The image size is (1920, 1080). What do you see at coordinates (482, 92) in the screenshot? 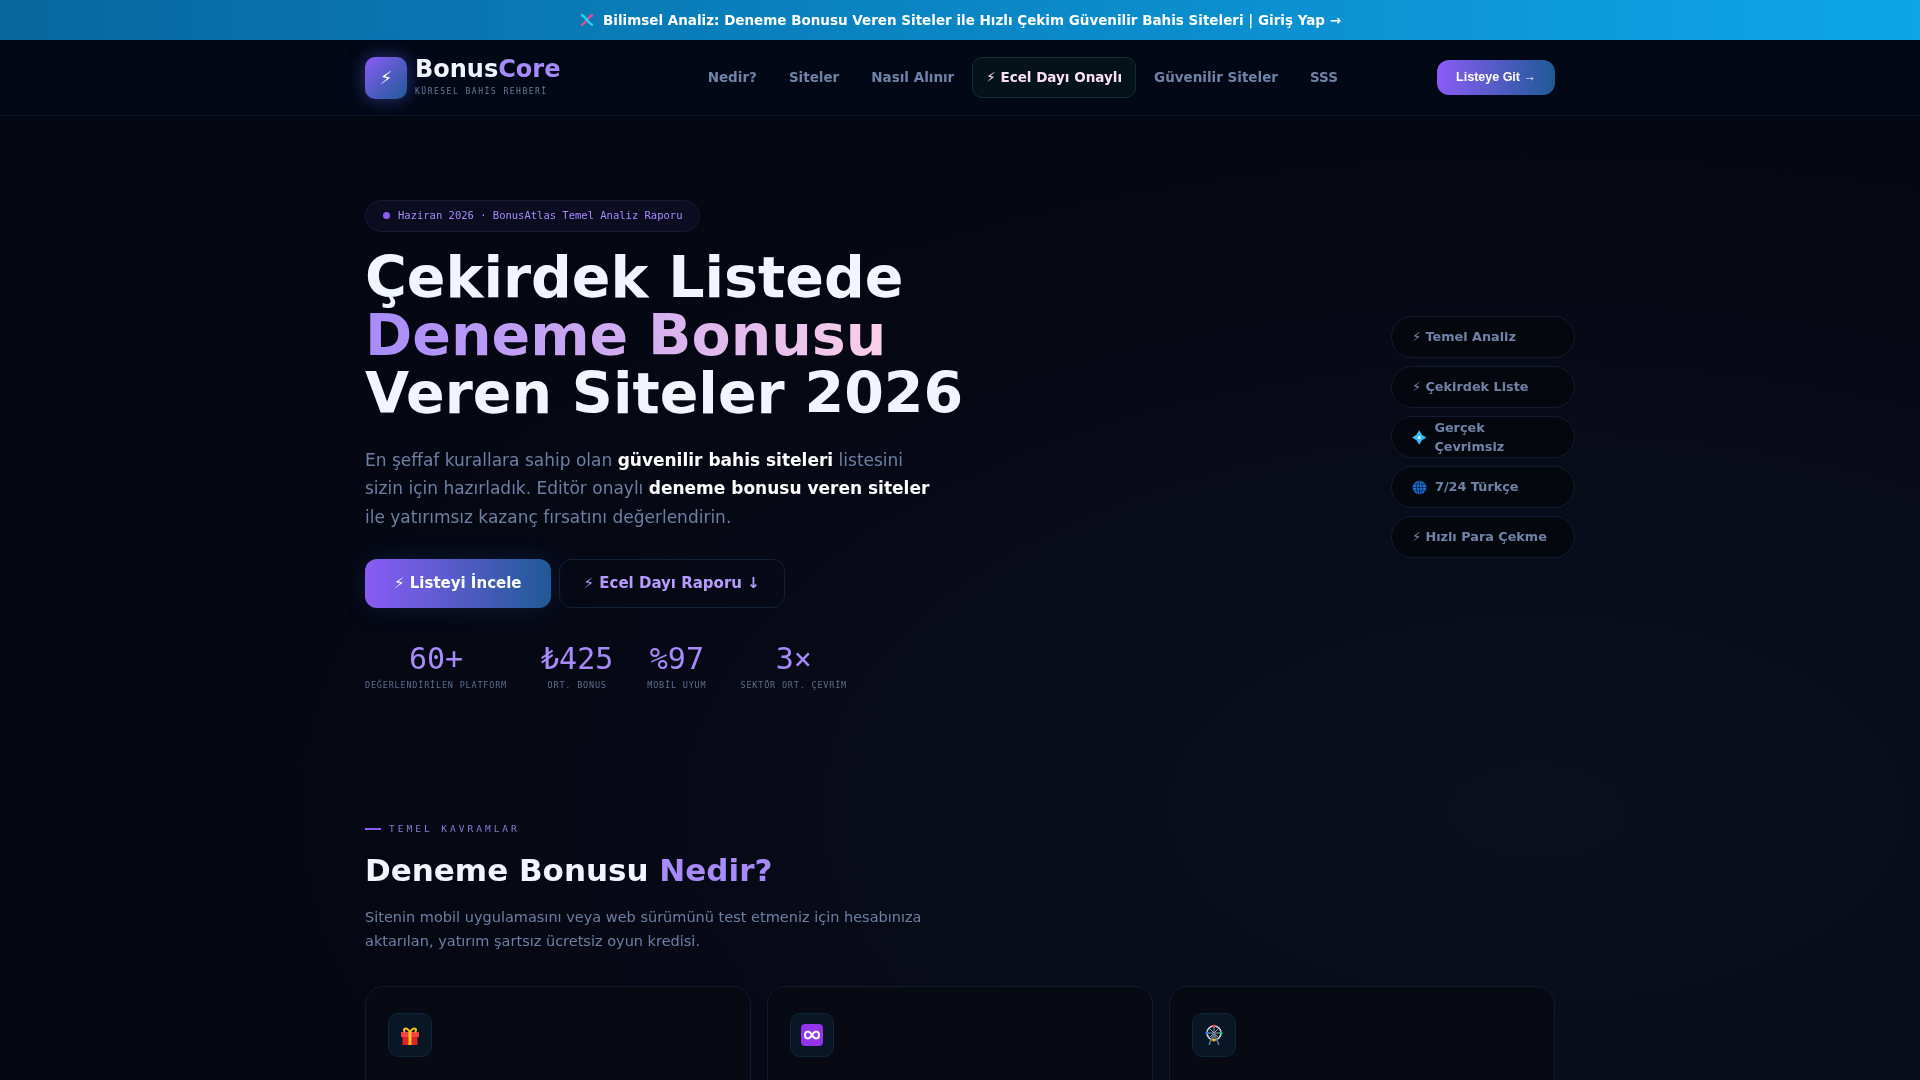
I see `brand-tagline: KÜRESEL BAHİS REHBERİ` at bounding box center [482, 92].